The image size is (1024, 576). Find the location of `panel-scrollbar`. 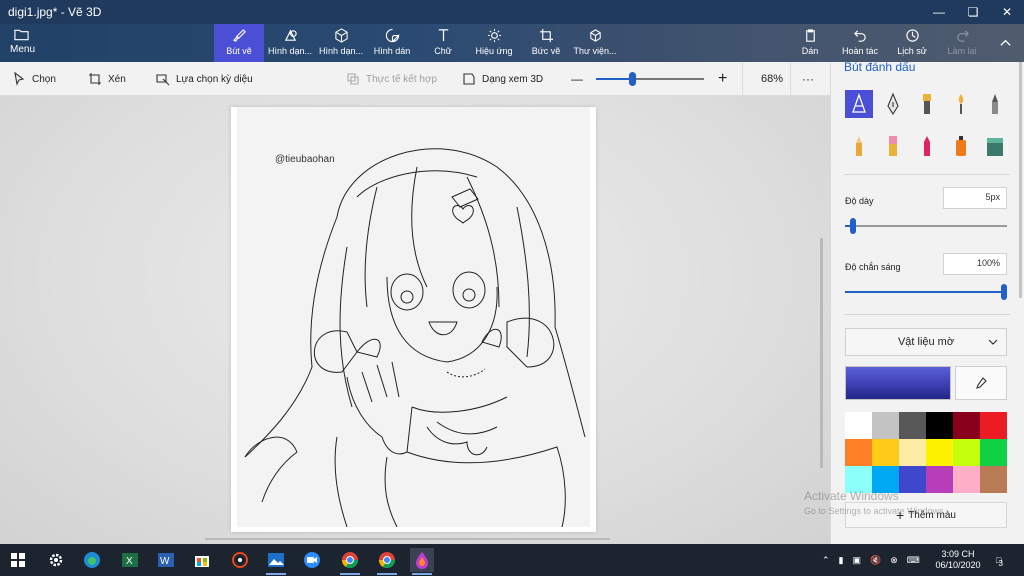

panel-scrollbar is located at coordinates (1020, 180).